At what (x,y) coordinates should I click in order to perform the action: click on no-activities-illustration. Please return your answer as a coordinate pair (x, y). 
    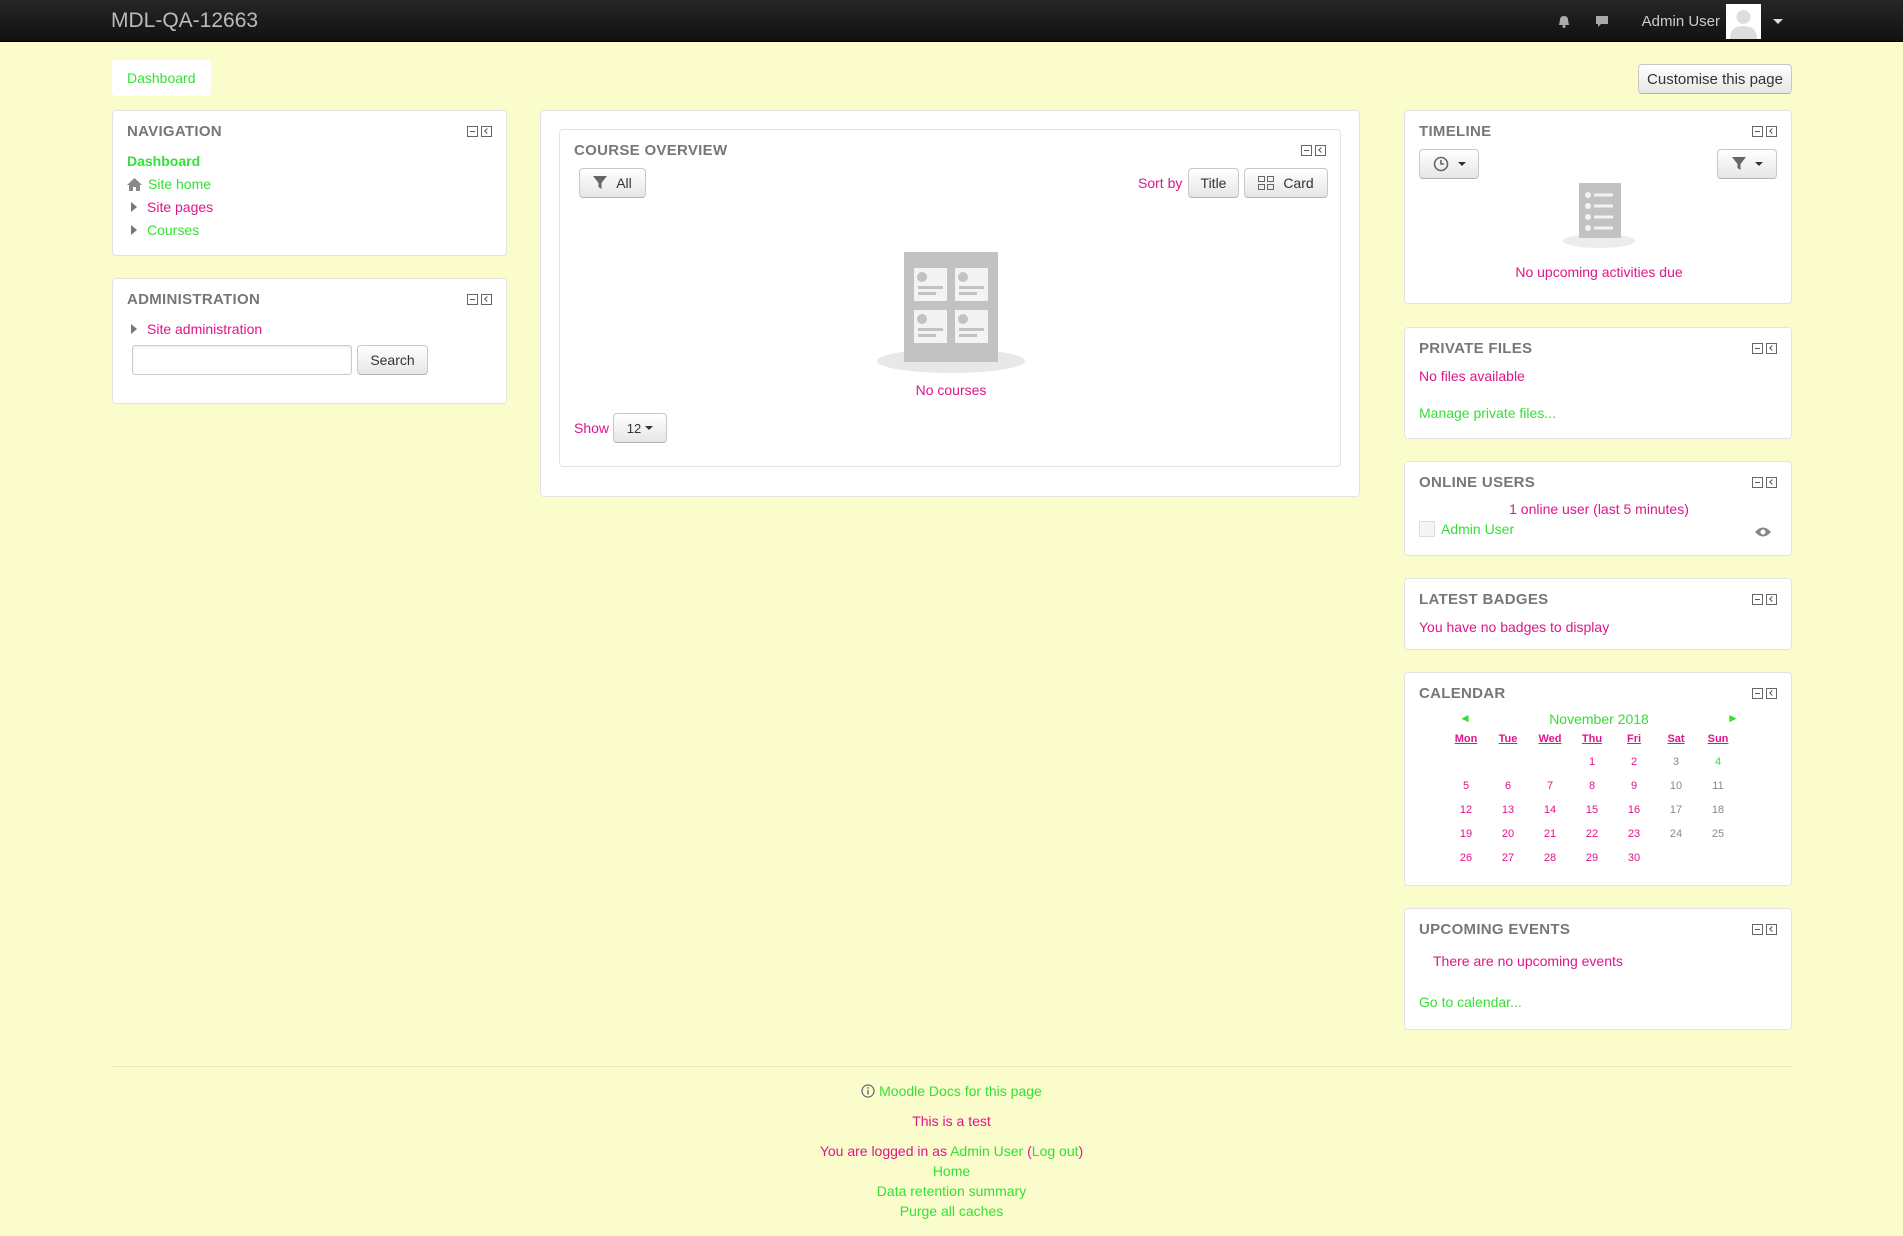
    Looking at the image, I should click on (1599, 215).